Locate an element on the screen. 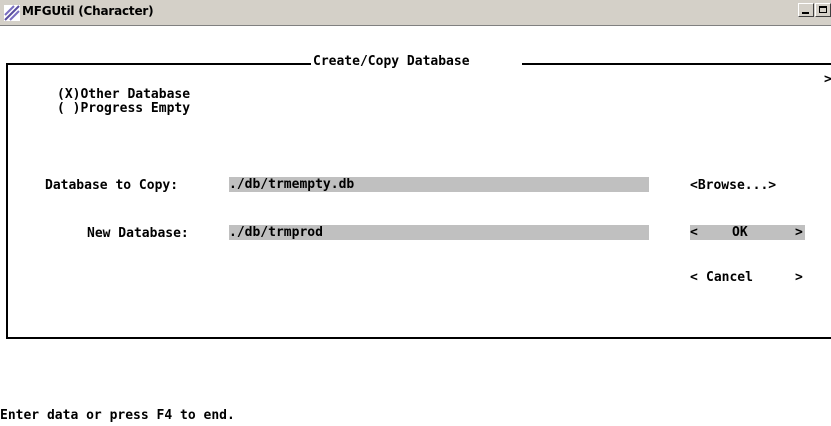 Image resolution: width=831 pixels, height=426 pixels. maximize-button is located at coordinates (823, 10).